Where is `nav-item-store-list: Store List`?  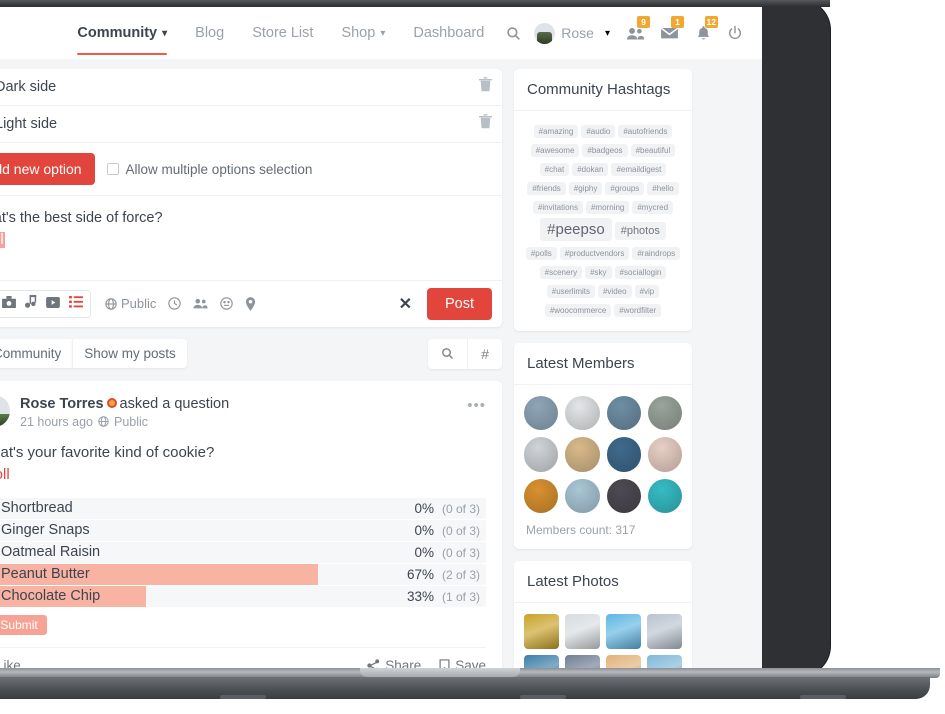
nav-item-store-list: Store List is located at coordinates (282, 33).